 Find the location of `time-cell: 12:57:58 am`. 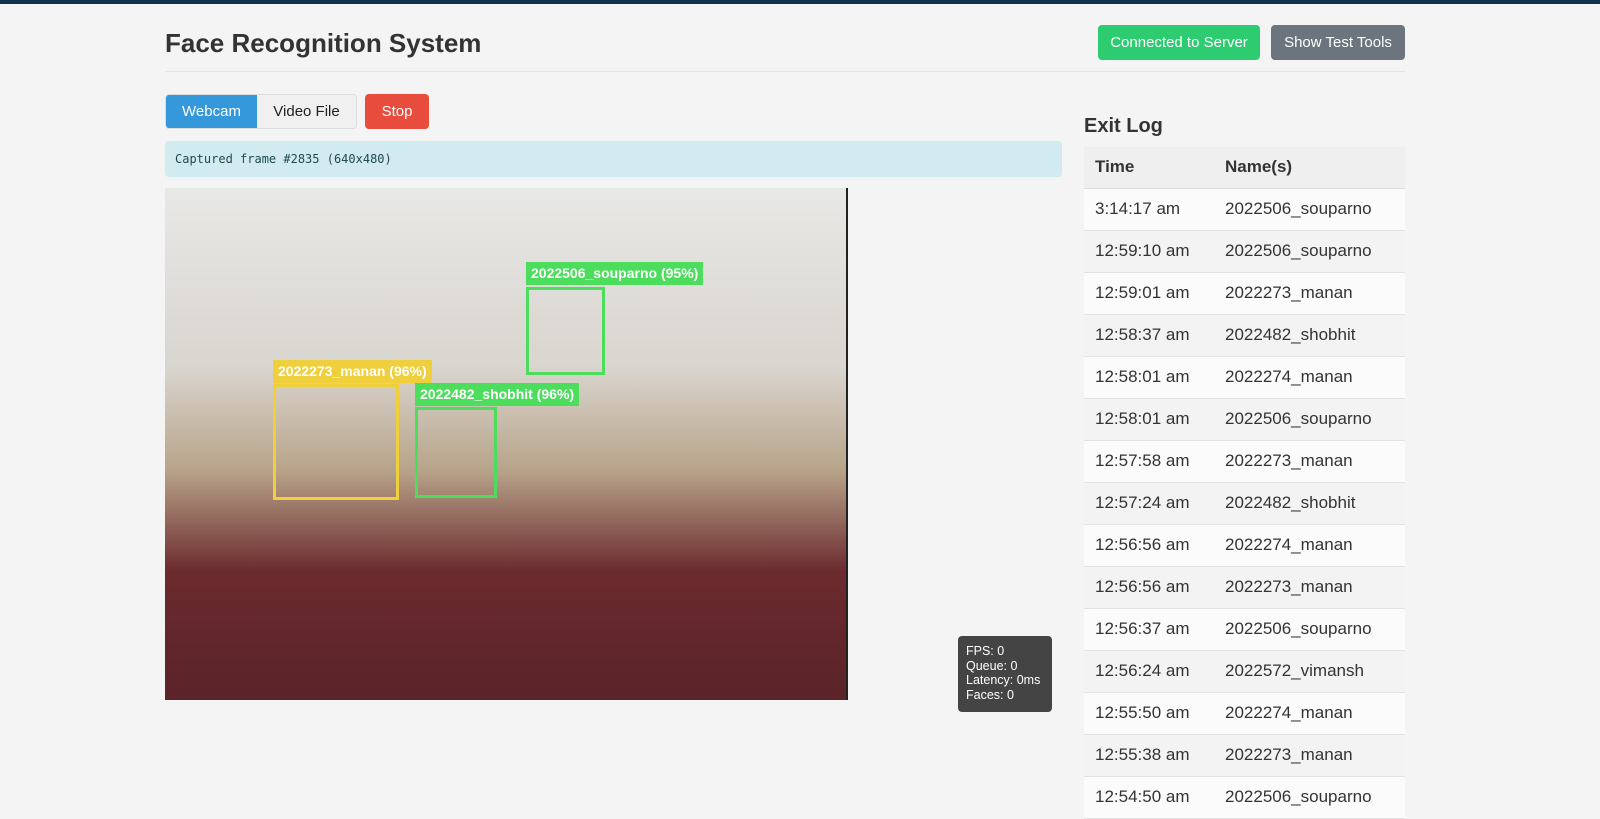

time-cell: 12:57:58 am is located at coordinates (1149, 461).